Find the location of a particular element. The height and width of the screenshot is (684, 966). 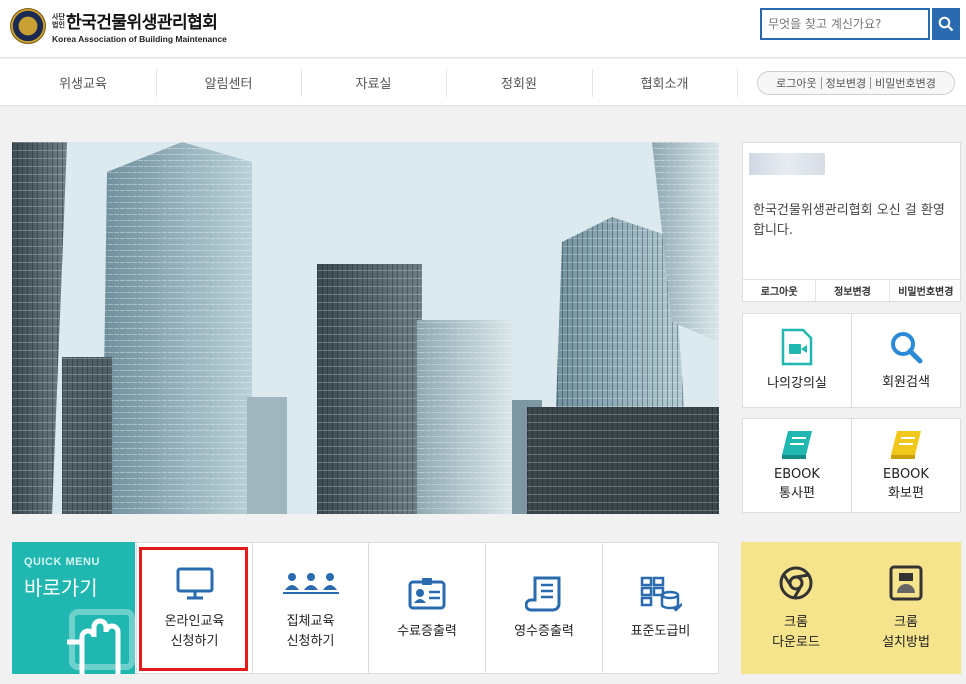

search-icon is located at coordinates (946, 24).